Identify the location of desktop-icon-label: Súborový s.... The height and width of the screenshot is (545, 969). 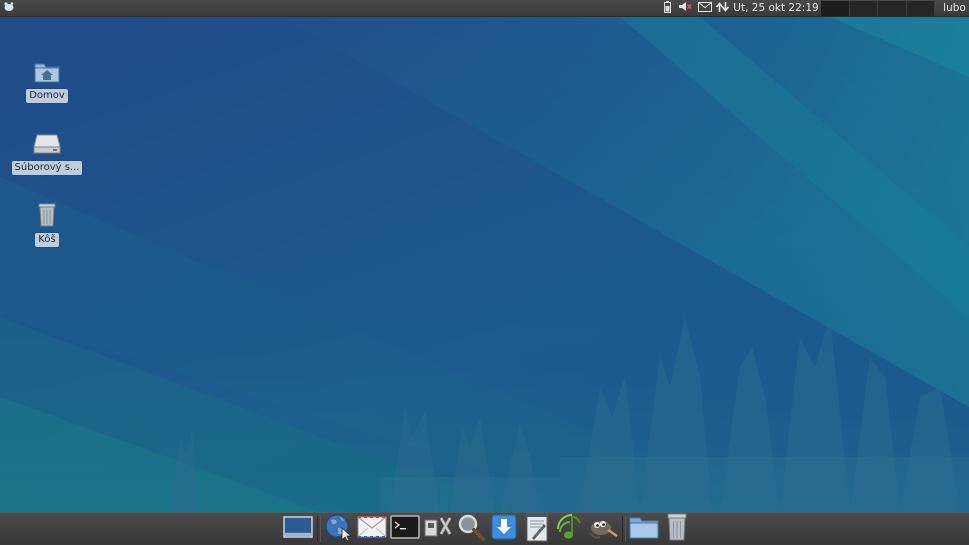
(47, 168).